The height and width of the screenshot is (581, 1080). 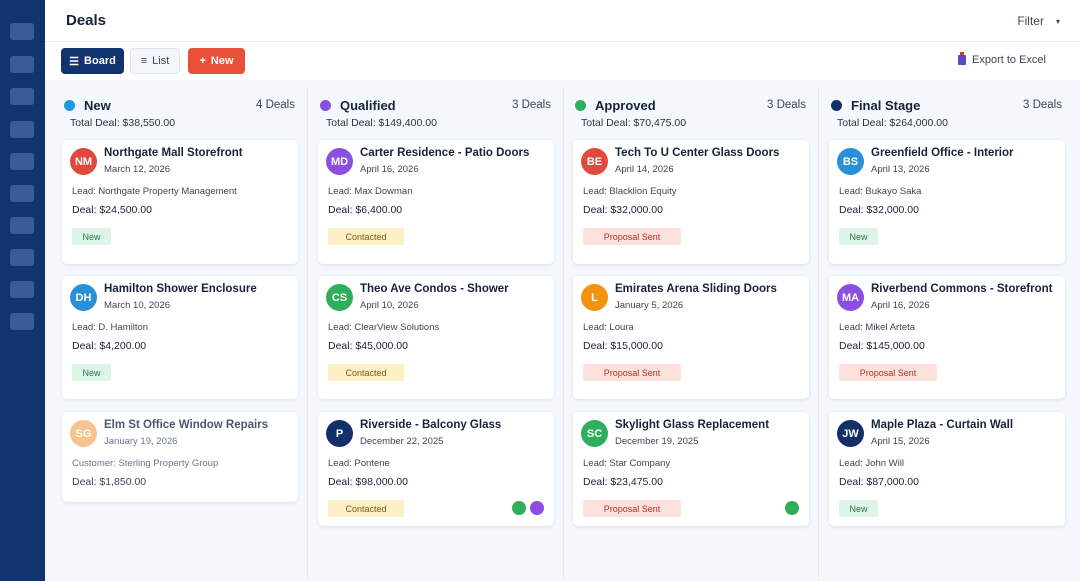 What do you see at coordinates (434, 289) in the screenshot?
I see `deal-title: Theo Ave Condos - Shower` at bounding box center [434, 289].